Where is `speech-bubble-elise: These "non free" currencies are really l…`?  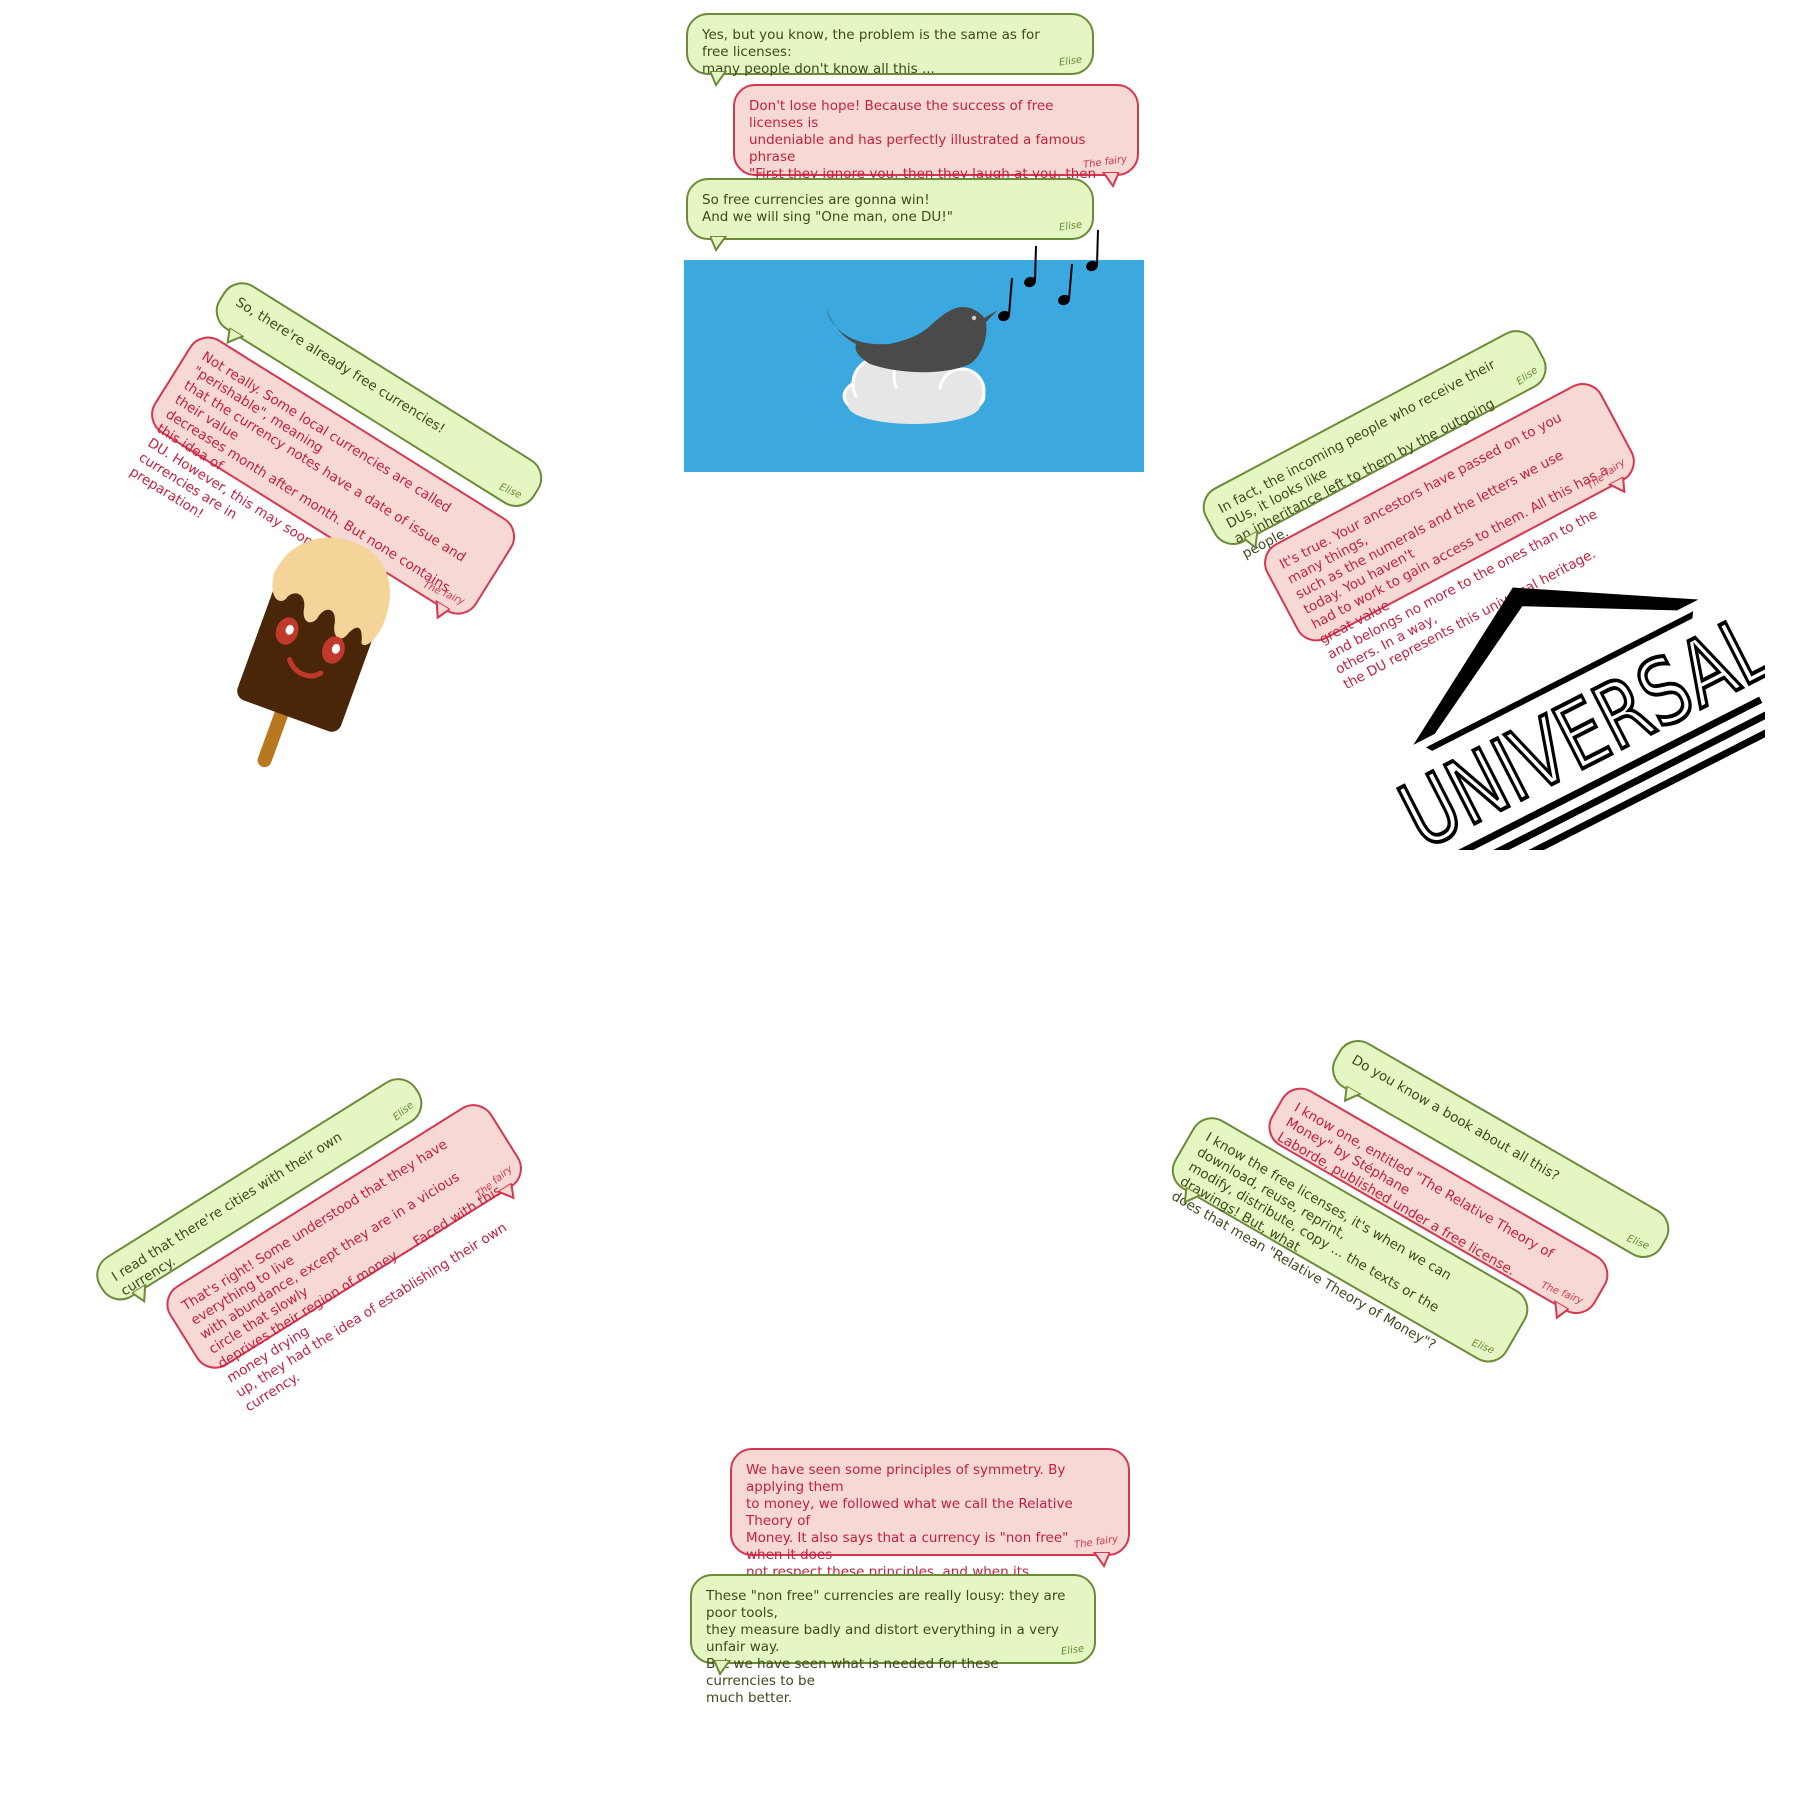
speech-bubble-elise: These "non free" currencies are really l… is located at coordinates (893, 1640).